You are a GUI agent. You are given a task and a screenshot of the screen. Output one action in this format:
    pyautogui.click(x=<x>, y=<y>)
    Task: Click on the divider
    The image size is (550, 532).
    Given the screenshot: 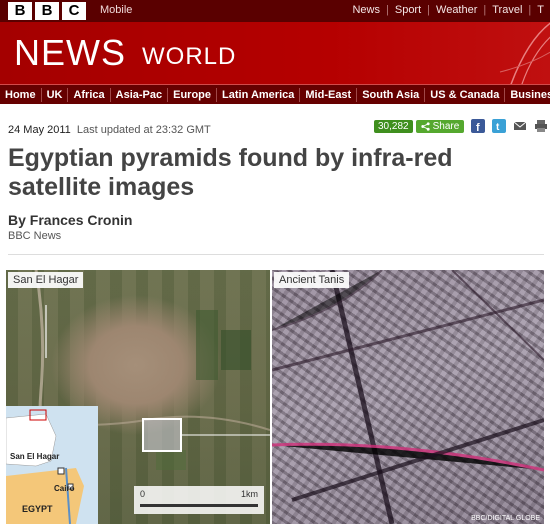 What is the action you would take?
    pyautogui.click(x=276, y=254)
    